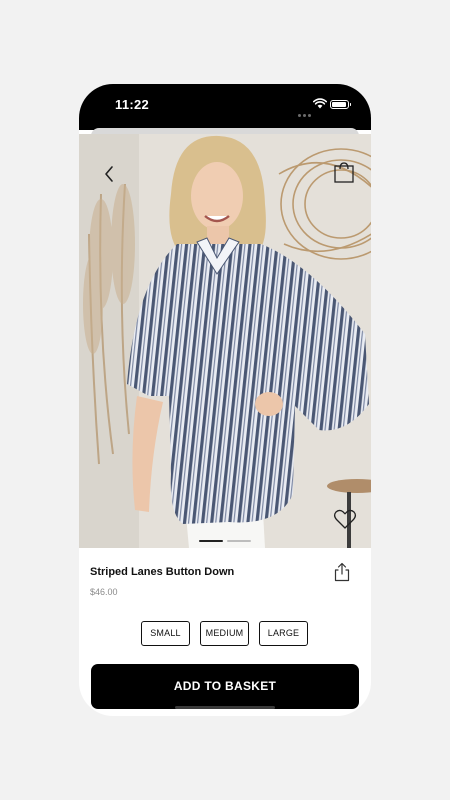 The width and height of the screenshot is (450, 800). I want to click on share-icon, so click(342, 572).